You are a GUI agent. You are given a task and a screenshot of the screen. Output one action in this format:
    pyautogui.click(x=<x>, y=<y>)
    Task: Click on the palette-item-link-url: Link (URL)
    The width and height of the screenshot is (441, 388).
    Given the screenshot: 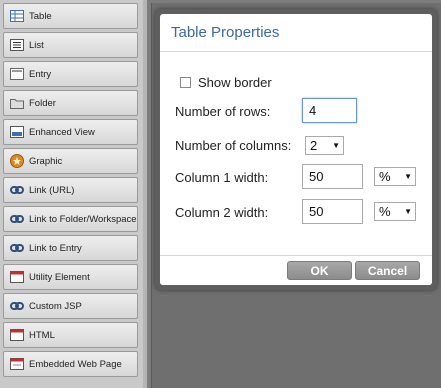 What is the action you would take?
    pyautogui.click(x=70, y=190)
    